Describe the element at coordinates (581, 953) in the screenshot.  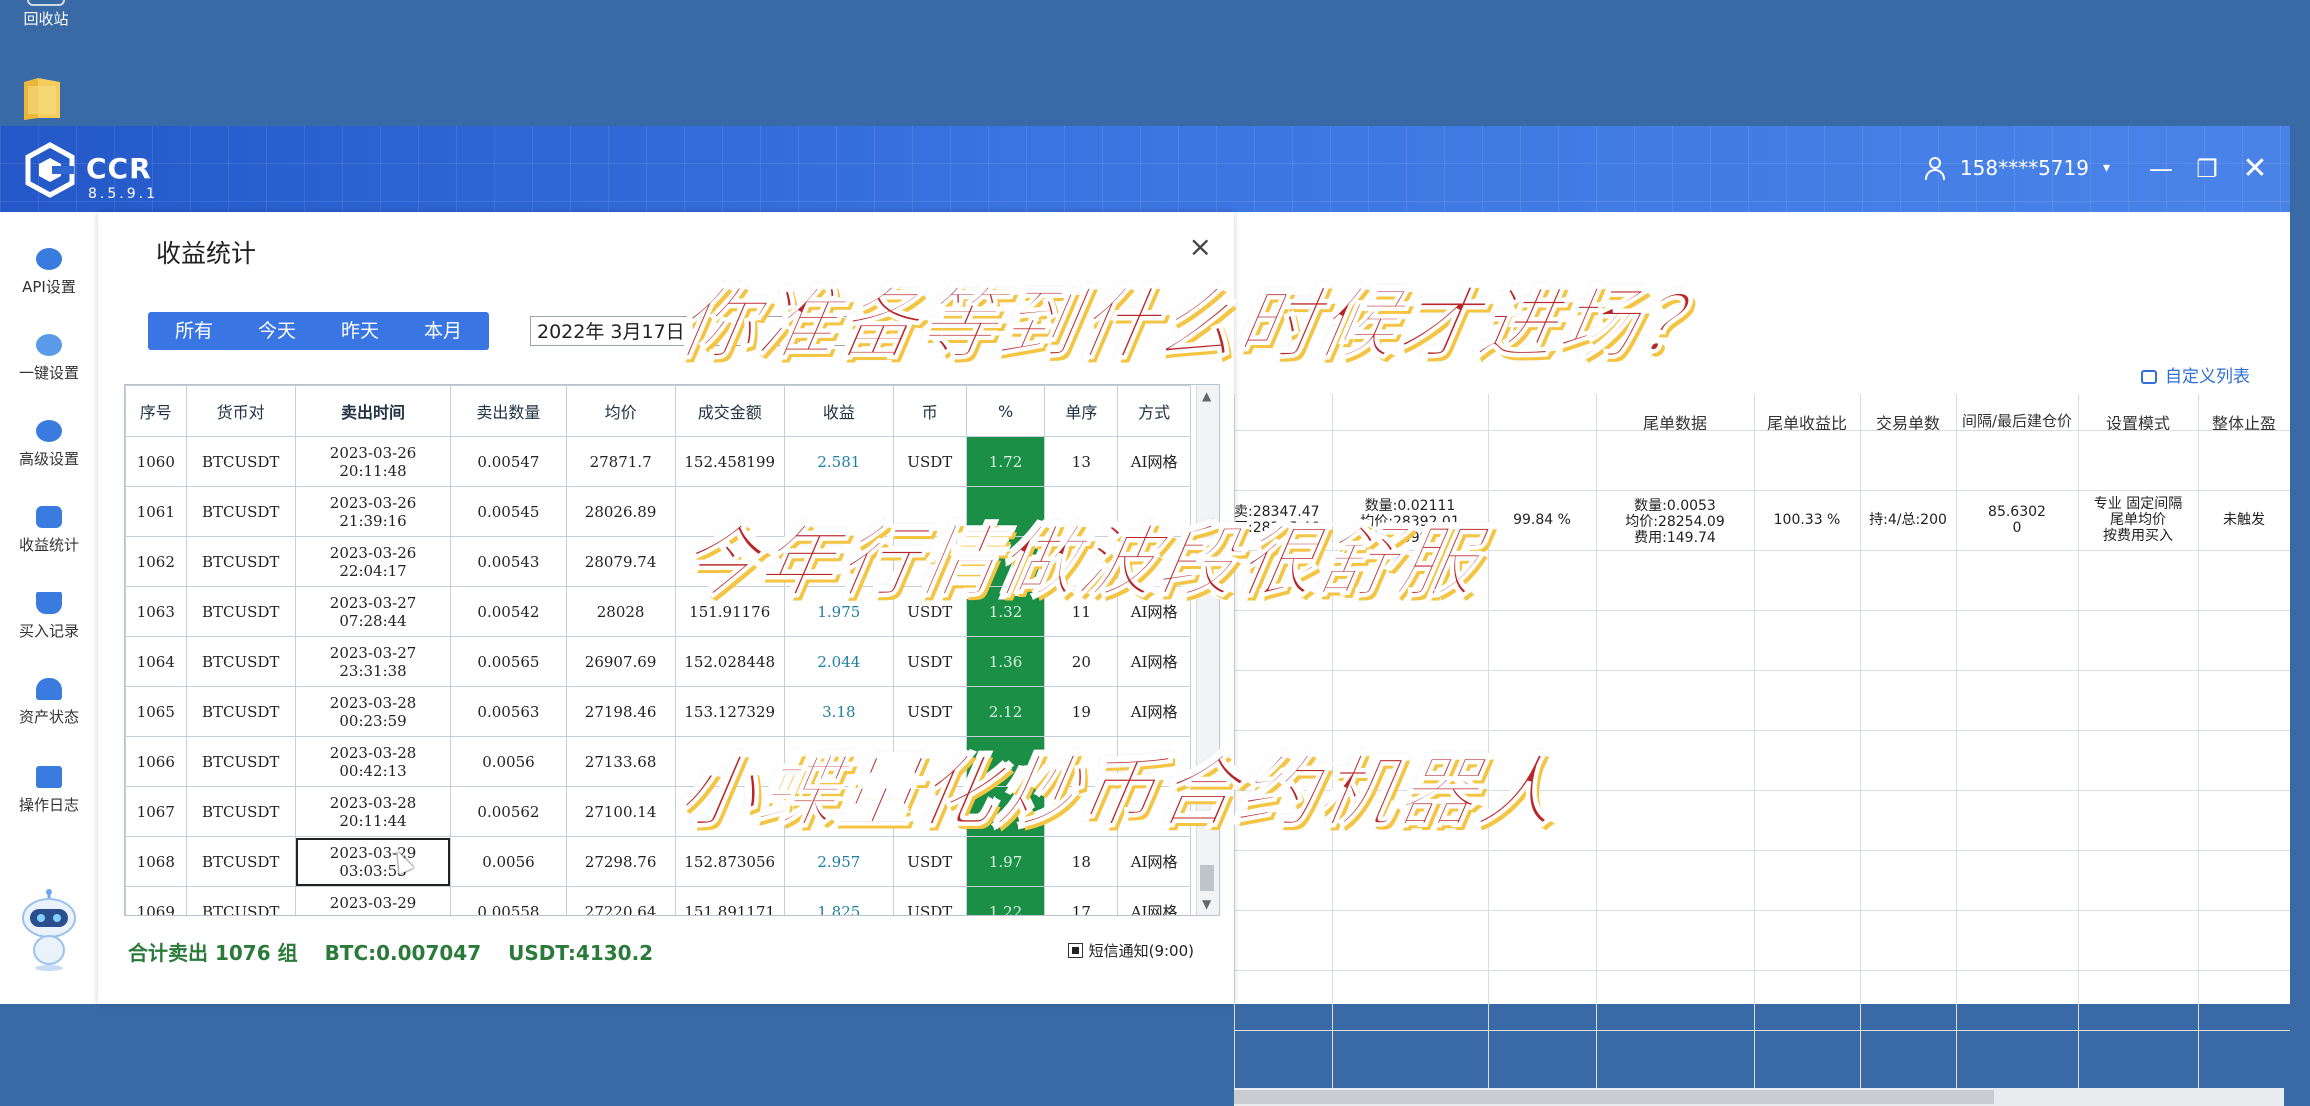
I see `summary-usdt: USDT:4130.2` at that location.